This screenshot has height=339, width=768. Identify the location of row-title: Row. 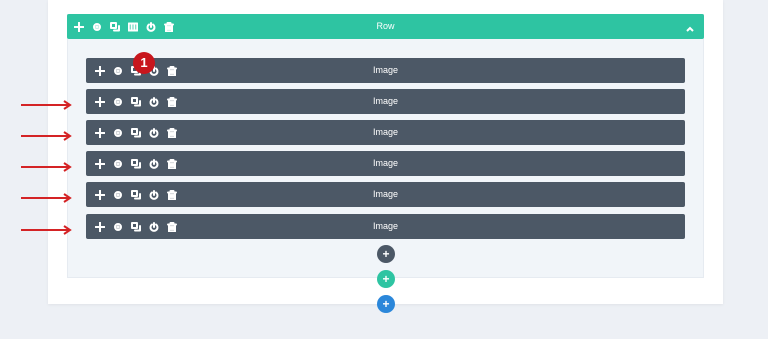
(385, 26).